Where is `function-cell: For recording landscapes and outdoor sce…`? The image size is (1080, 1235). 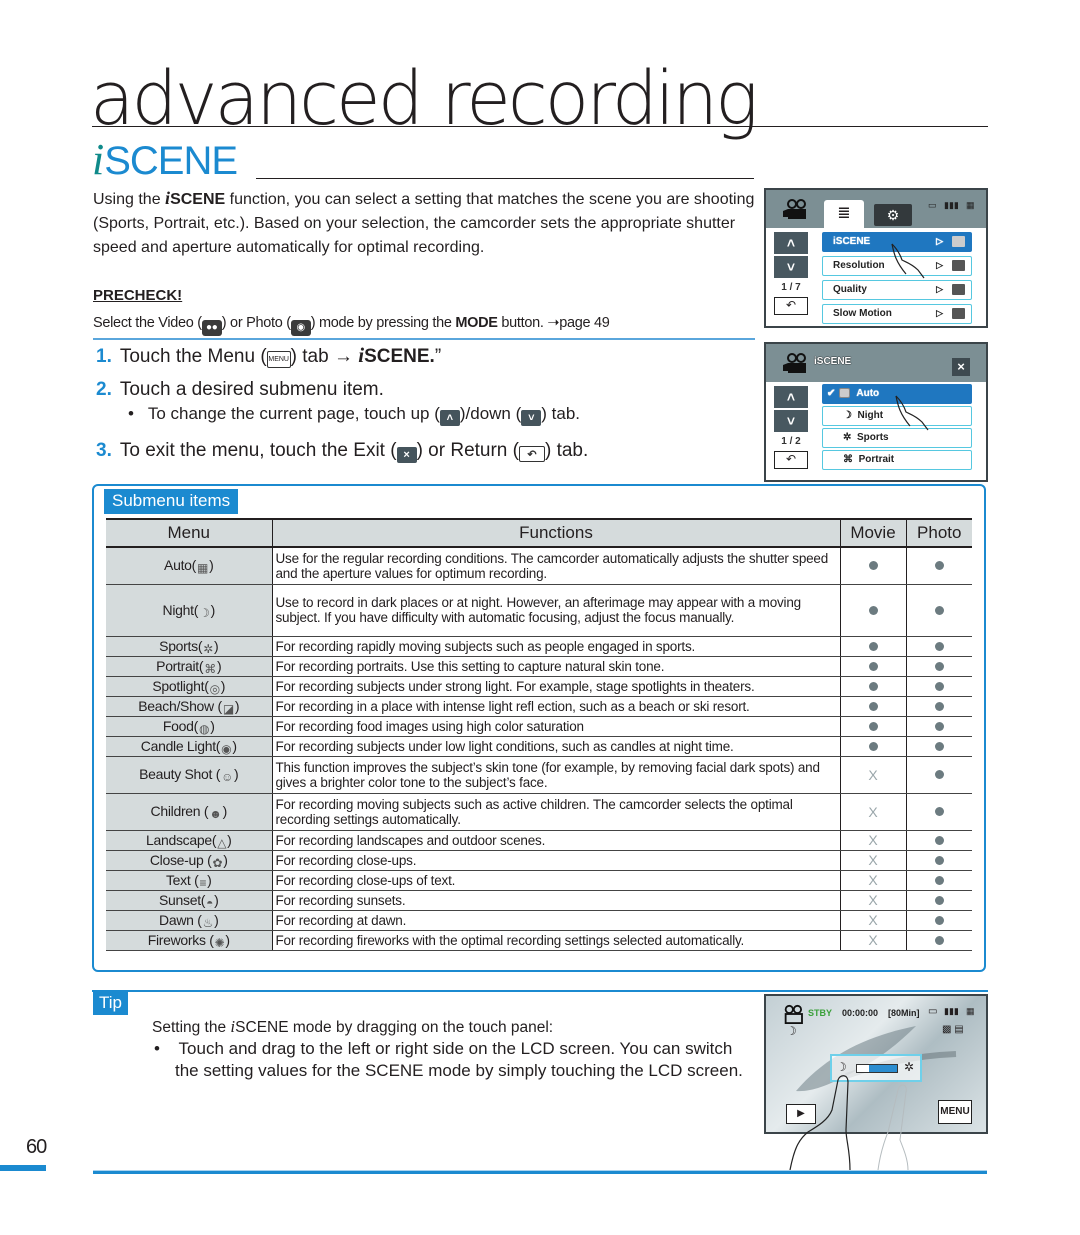 function-cell: For recording landscapes and outdoor sce… is located at coordinates (555, 840).